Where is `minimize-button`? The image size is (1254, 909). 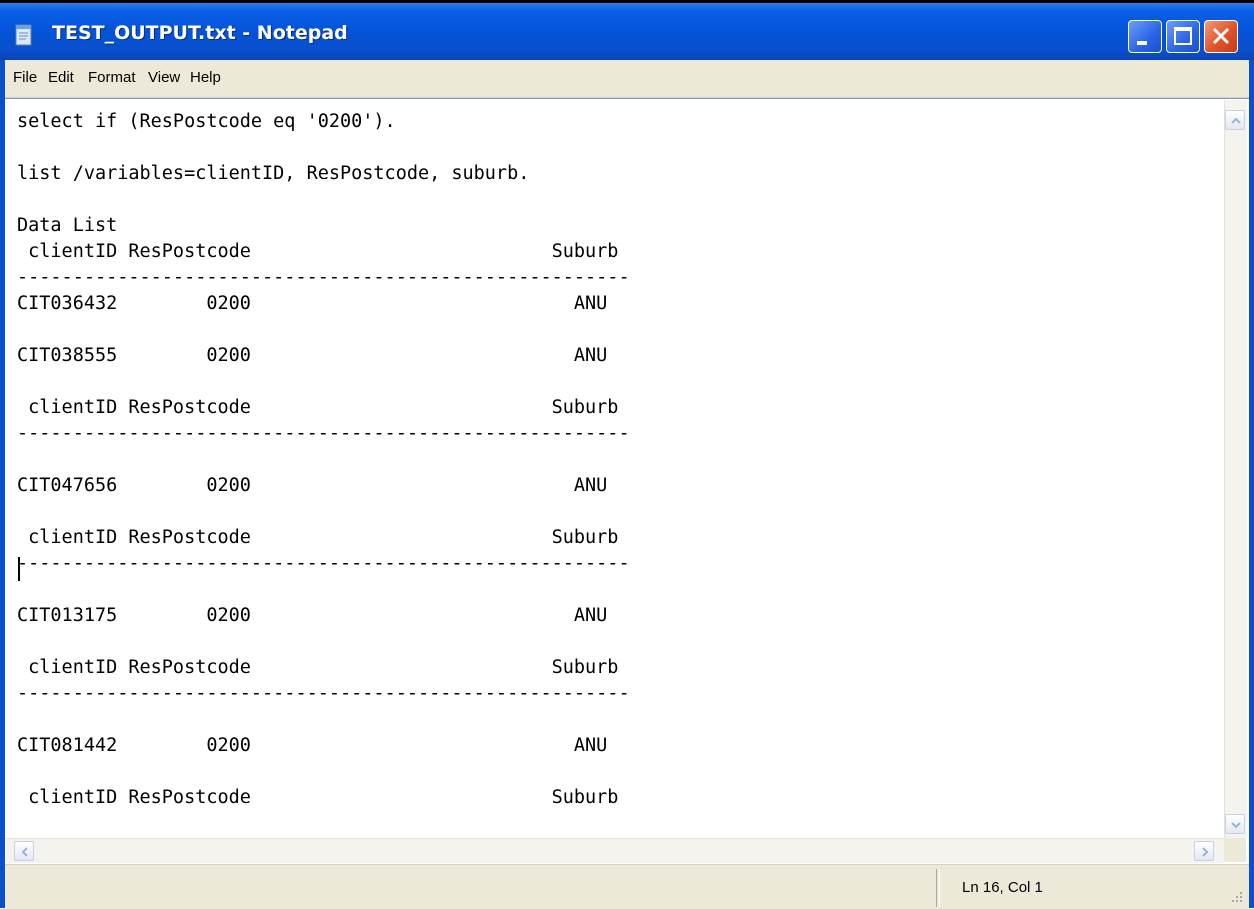
minimize-button is located at coordinates (1145, 36).